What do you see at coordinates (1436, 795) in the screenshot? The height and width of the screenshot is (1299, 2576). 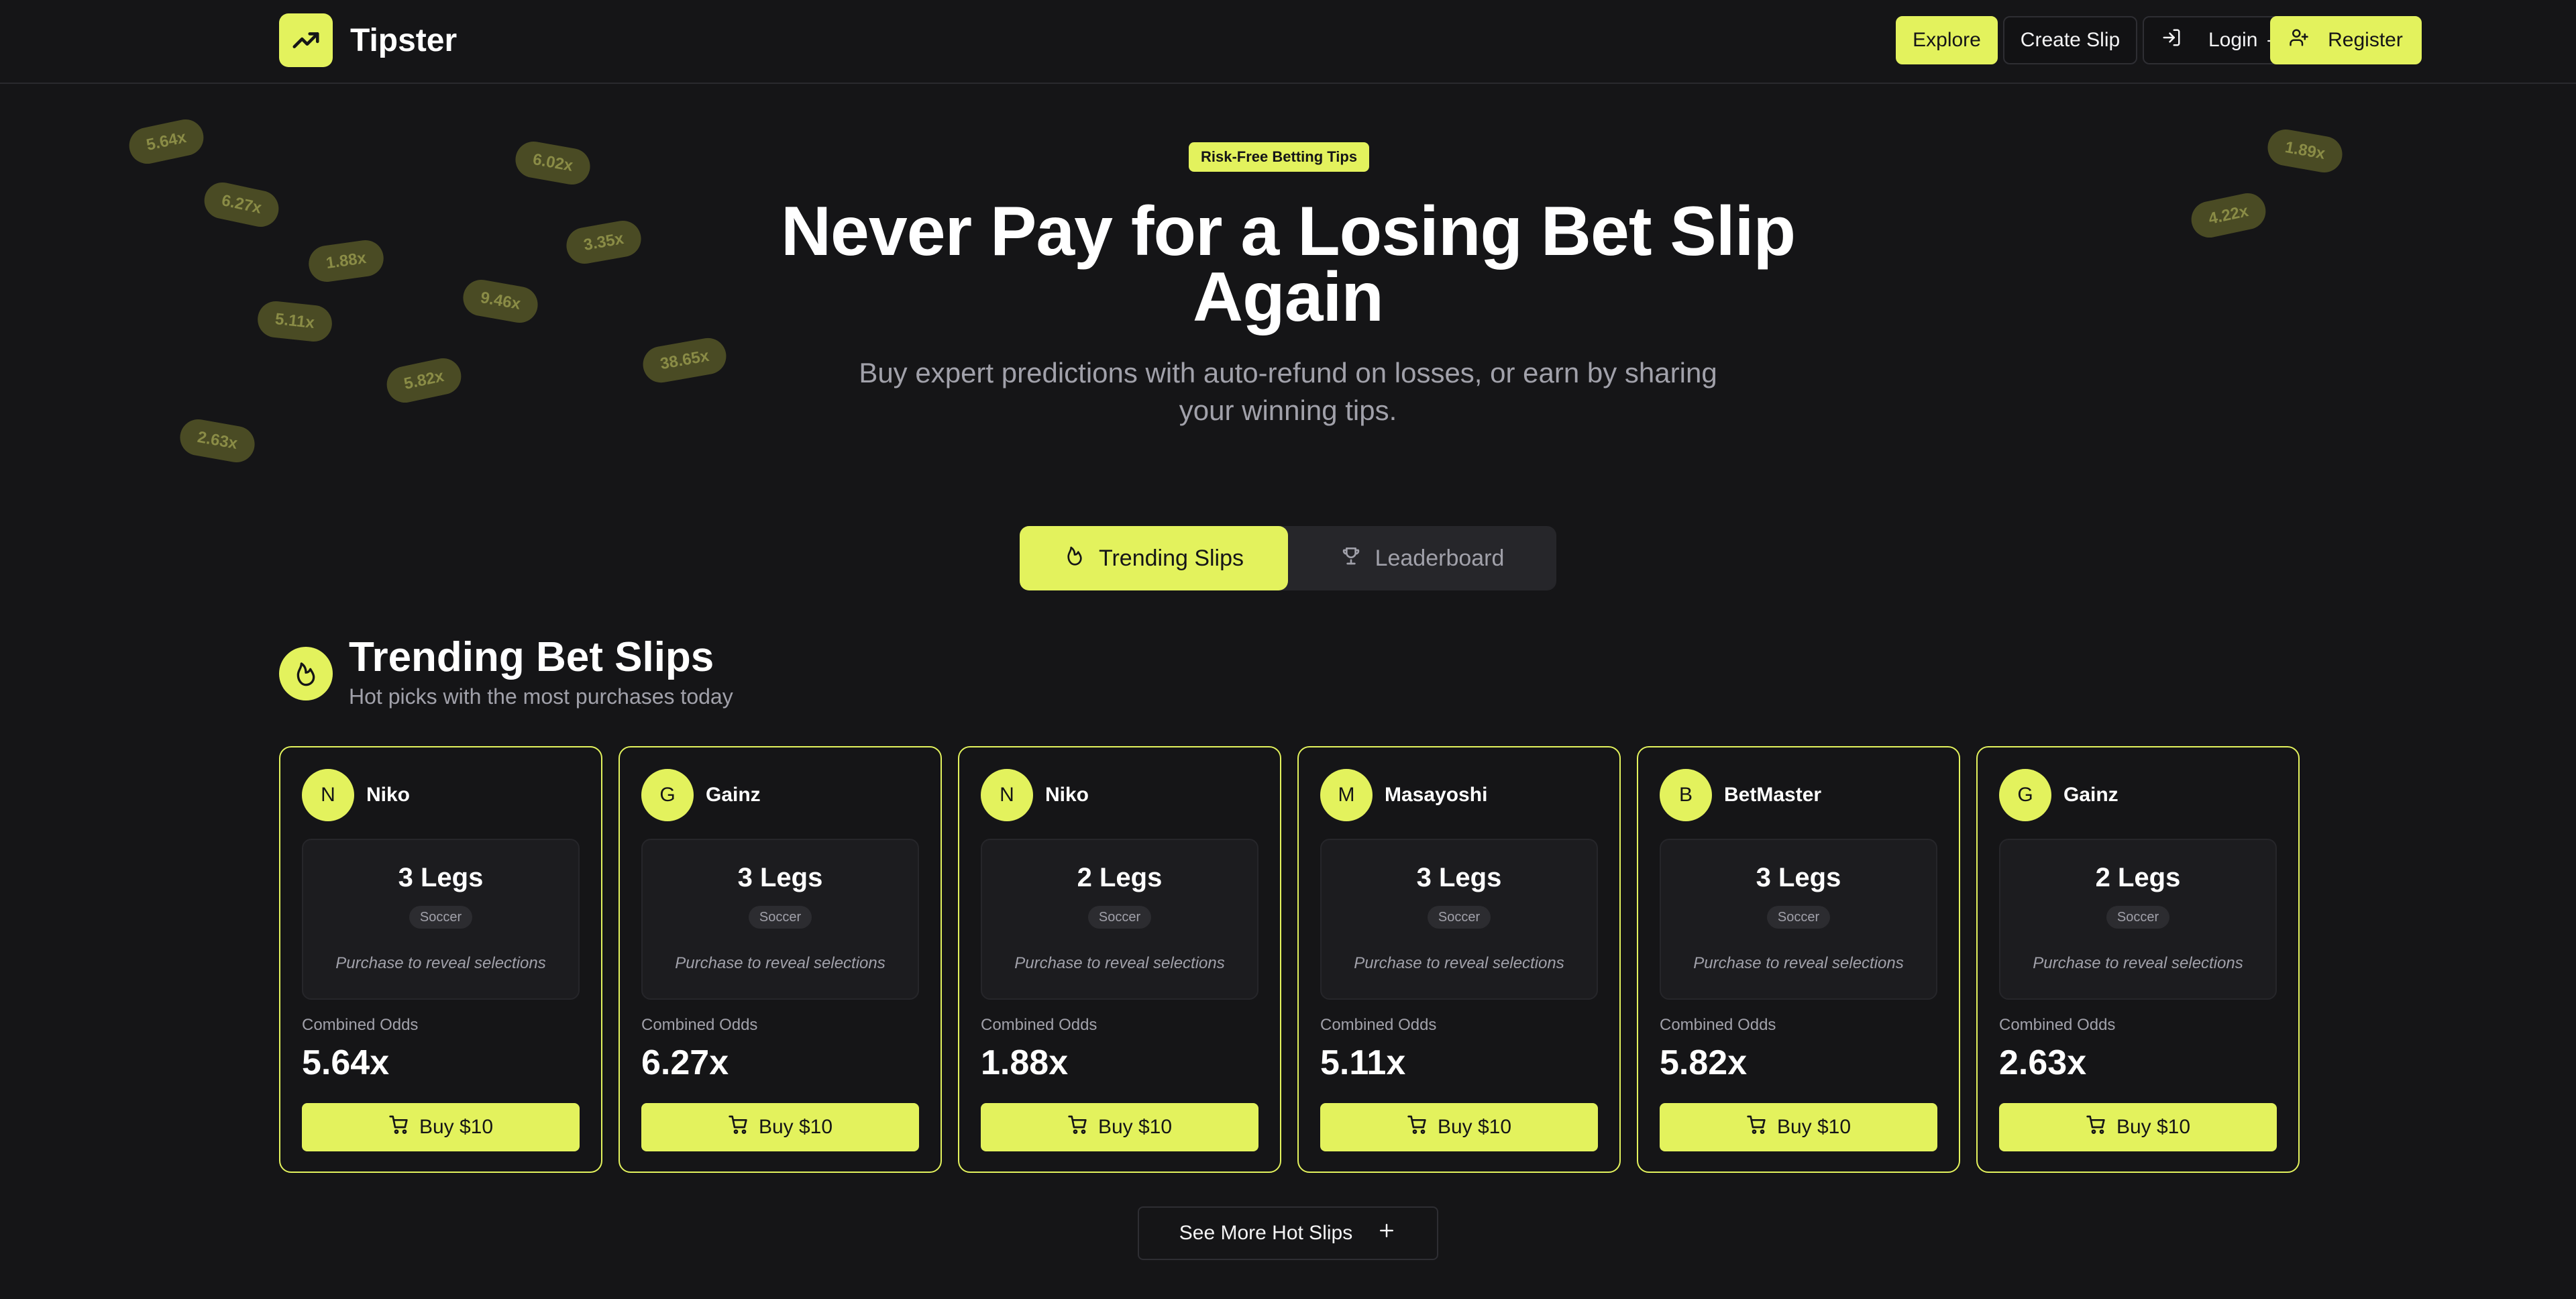 I see `tipster-name: Masayoshi` at bounding box center [1436, 795].